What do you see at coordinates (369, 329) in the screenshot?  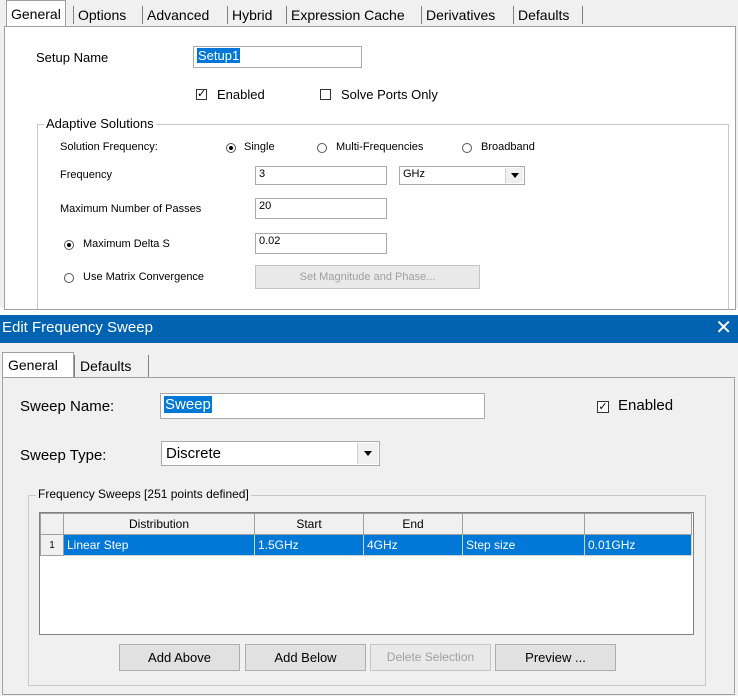 I see `sweep-dialog-titlebar: Edit Frequency Sweep ✕` at bounding box center [369, 329].